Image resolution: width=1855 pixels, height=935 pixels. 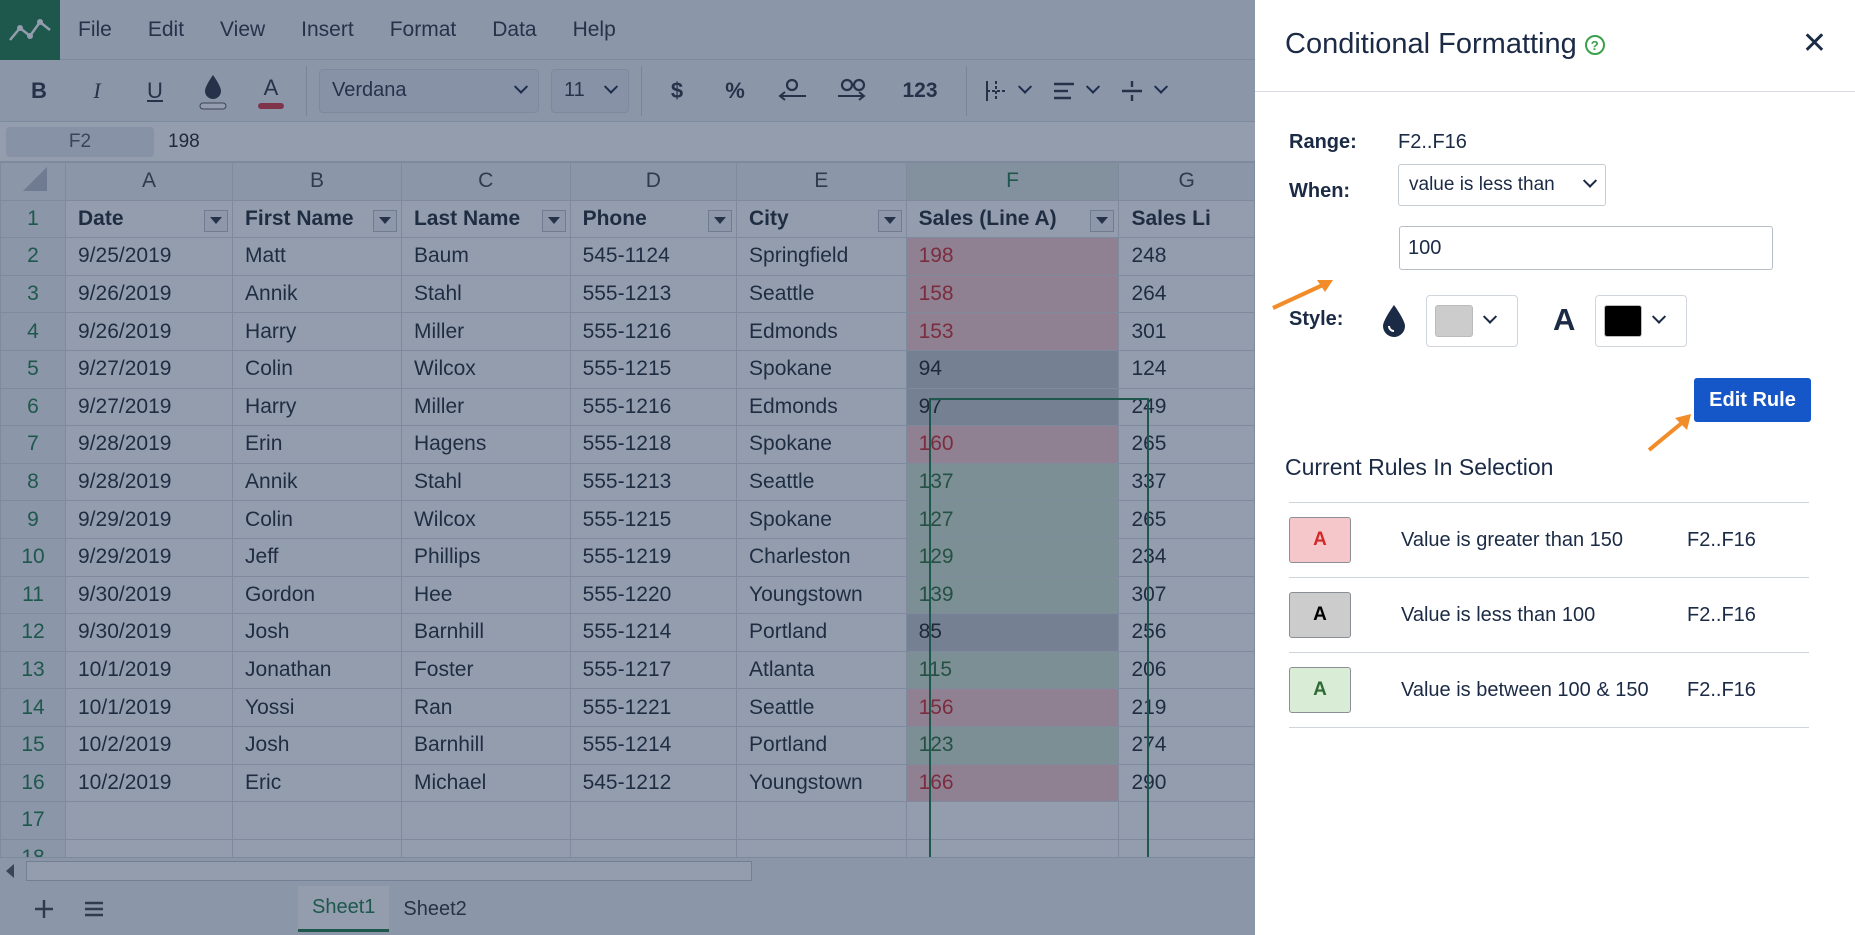 What do you see at coordinates (653, 444) in the screenshot?
I see `cell-phone: 555-1218` at bounding box center [653, 444].